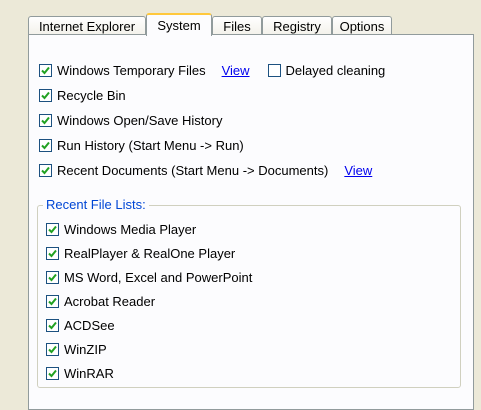 This screenshot has height=410, width=481. Describe the element at coordinates (89, 373) in the screenshot. I see `winrar-label: WinRAR` at that location.